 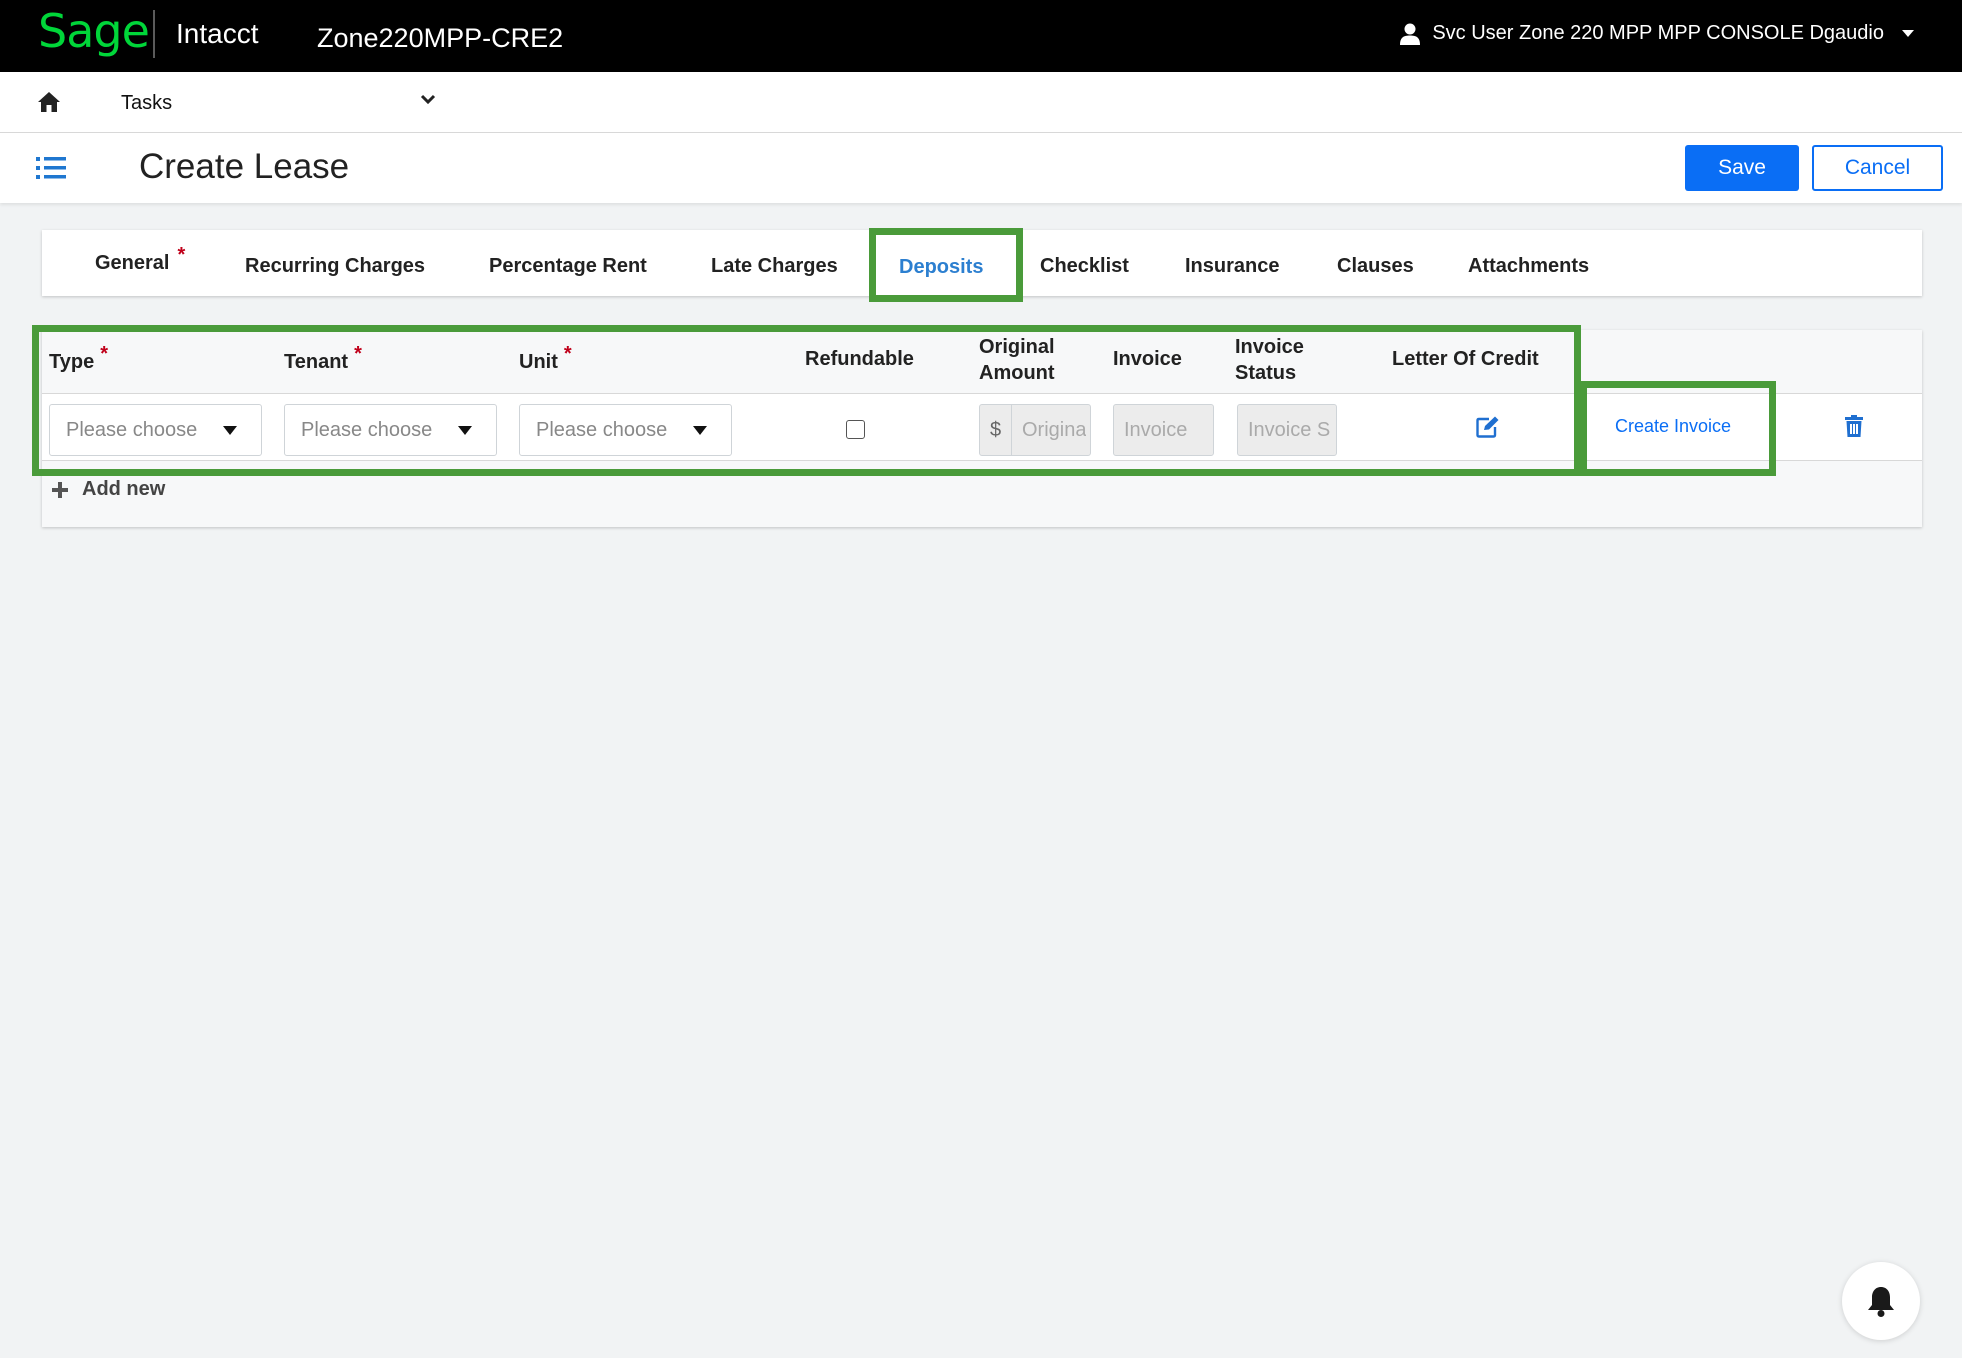 What do you see at coordinates (51, 168) in the screenshot?
I see `list-icon` at bounding box center [51, 168].